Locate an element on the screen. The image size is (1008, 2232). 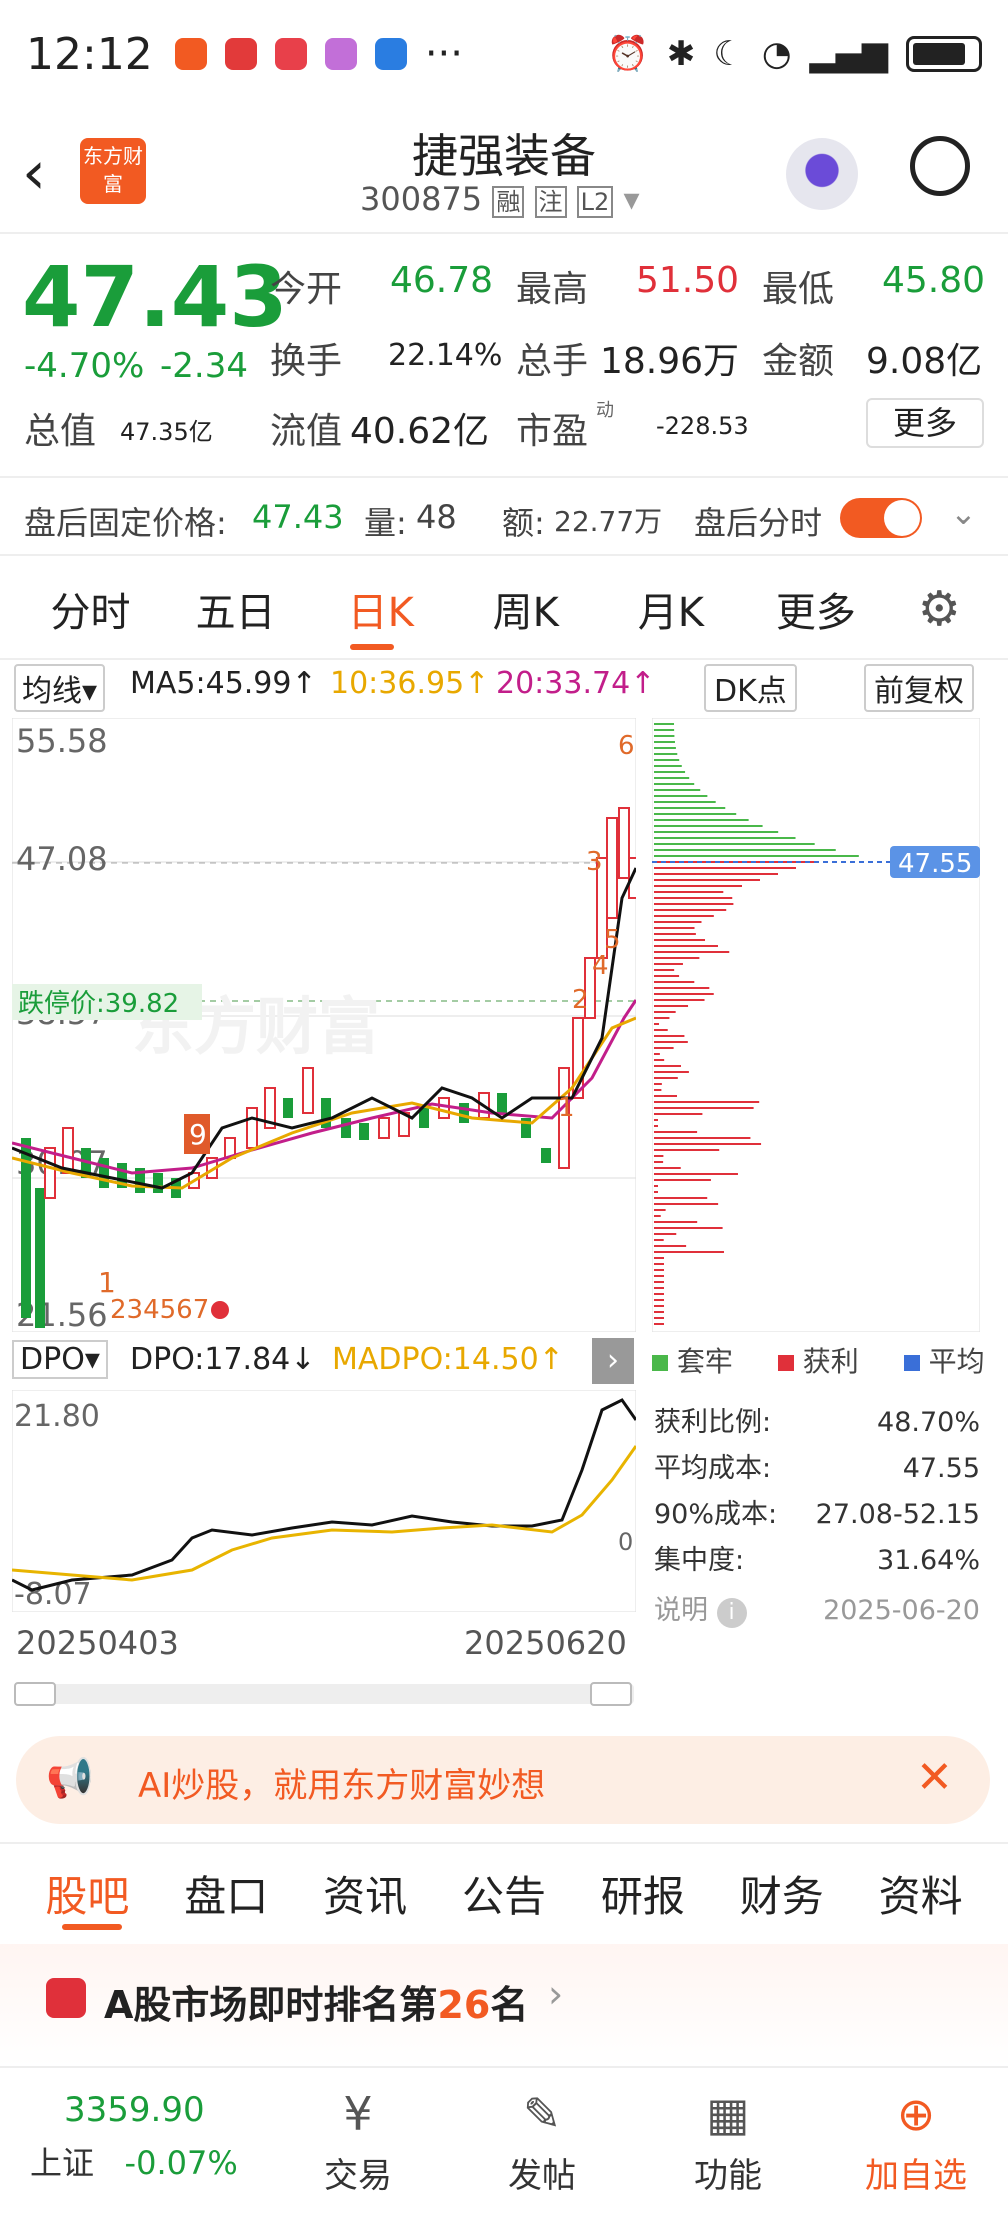
tab-finance: 财务 is located at coordinates (781, 1893).